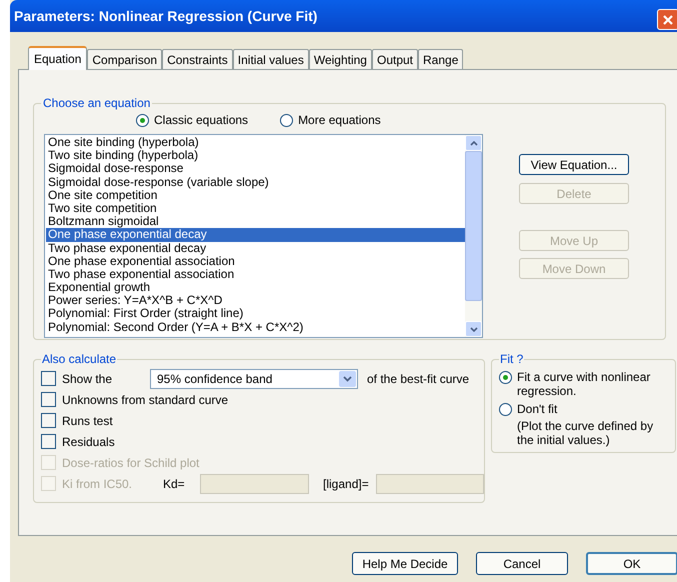 The image size is (677, 582). What do you see at coordinates (441, 59) in the screenshot?
I see `tab: Range` at bounding box center [441, 59].